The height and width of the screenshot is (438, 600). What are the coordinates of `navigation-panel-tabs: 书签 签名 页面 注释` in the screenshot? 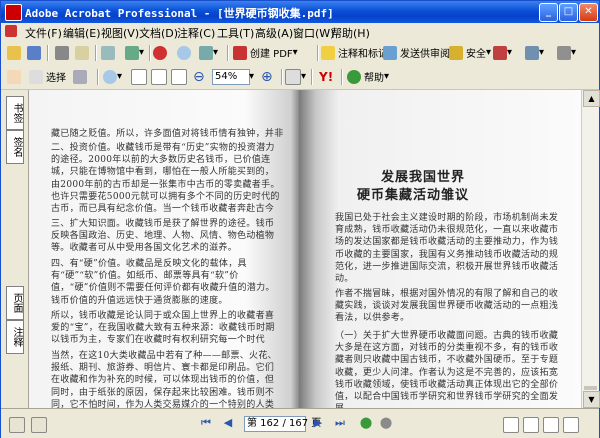 It's located at (15, 249).